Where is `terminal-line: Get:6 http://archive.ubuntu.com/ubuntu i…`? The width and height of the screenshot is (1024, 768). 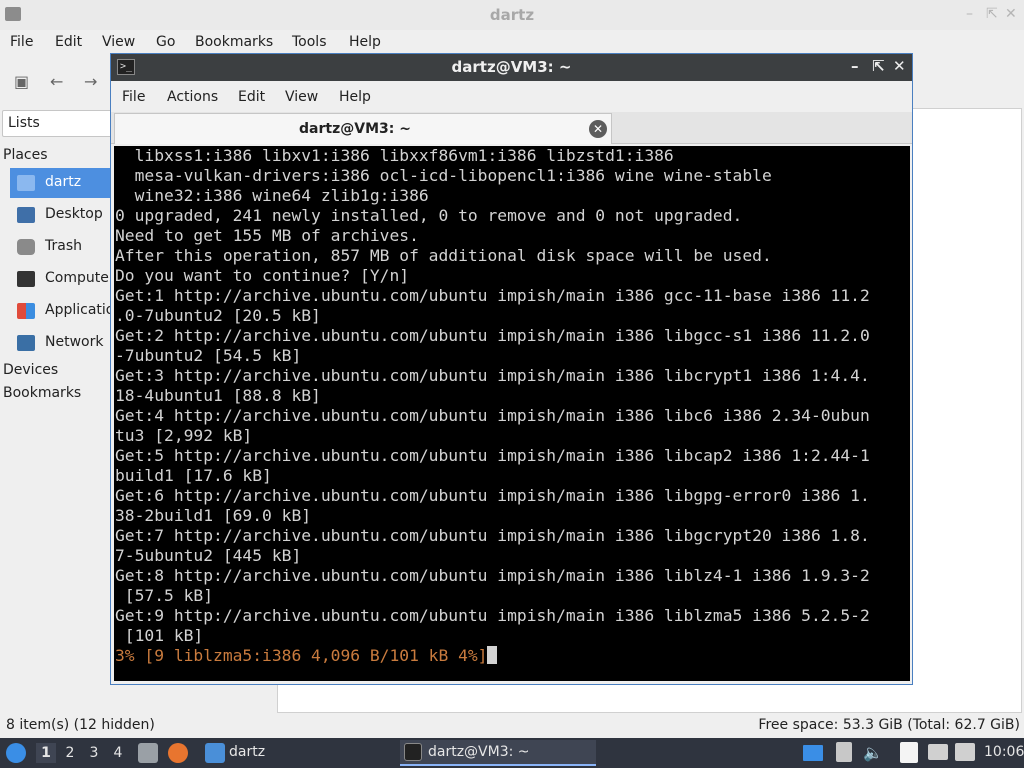 terminal-line: Get:6 http://archive.ubuntu.com/ubuntu i… is located at coordinates (492, 495).